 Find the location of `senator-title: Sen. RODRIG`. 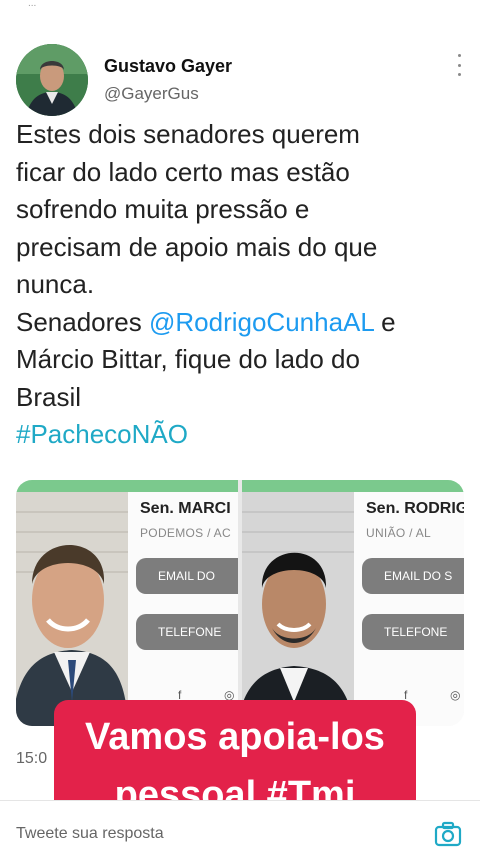

senator-title: Sen. RODRIG is located at coordinates (415, 508).